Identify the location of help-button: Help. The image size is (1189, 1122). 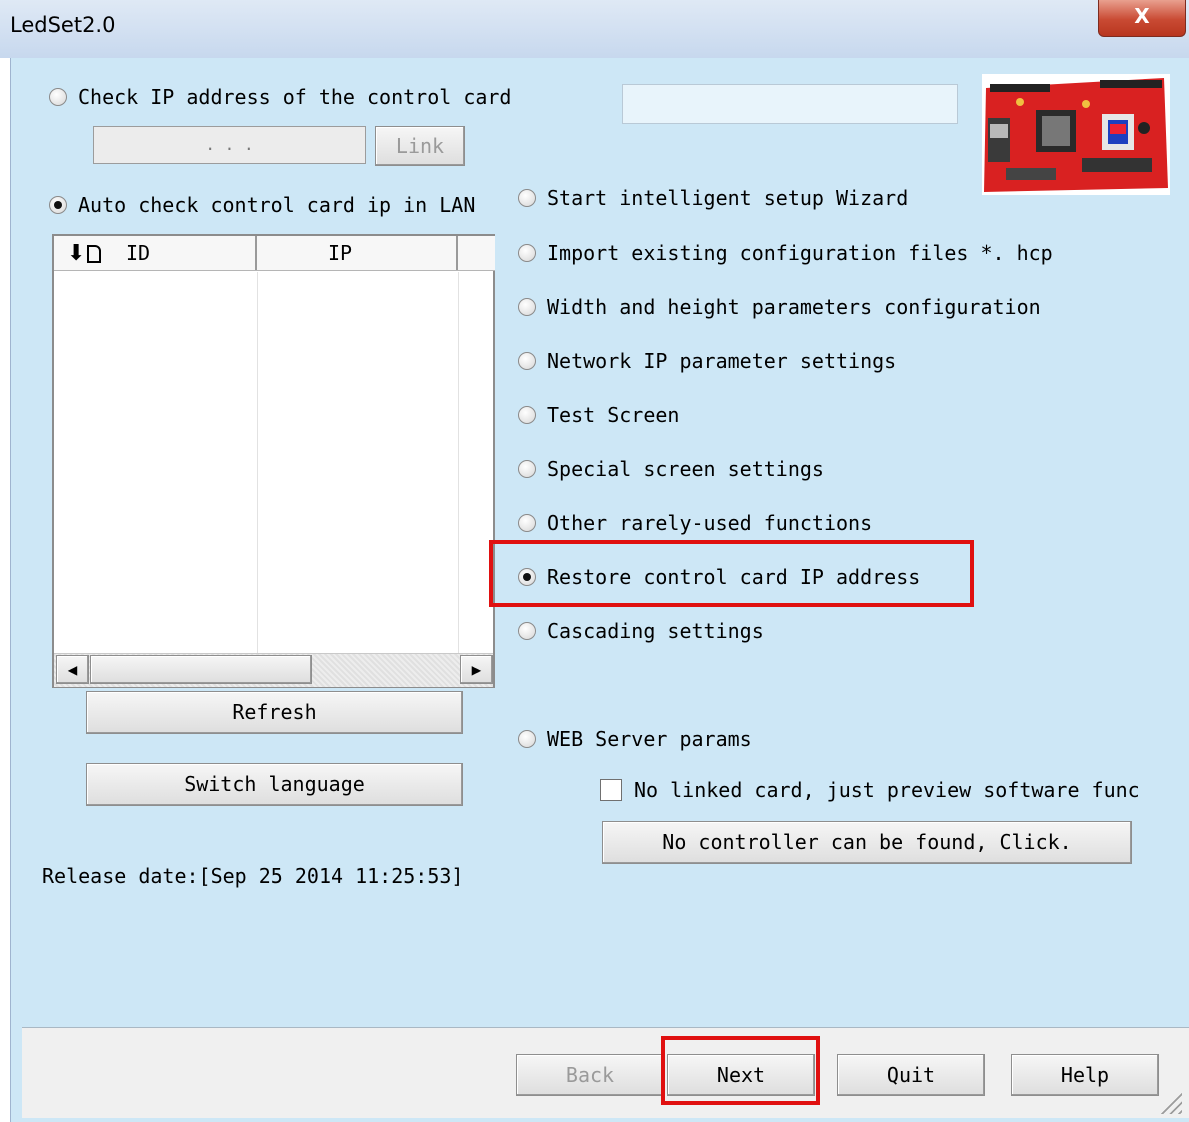
(1085, 1075).